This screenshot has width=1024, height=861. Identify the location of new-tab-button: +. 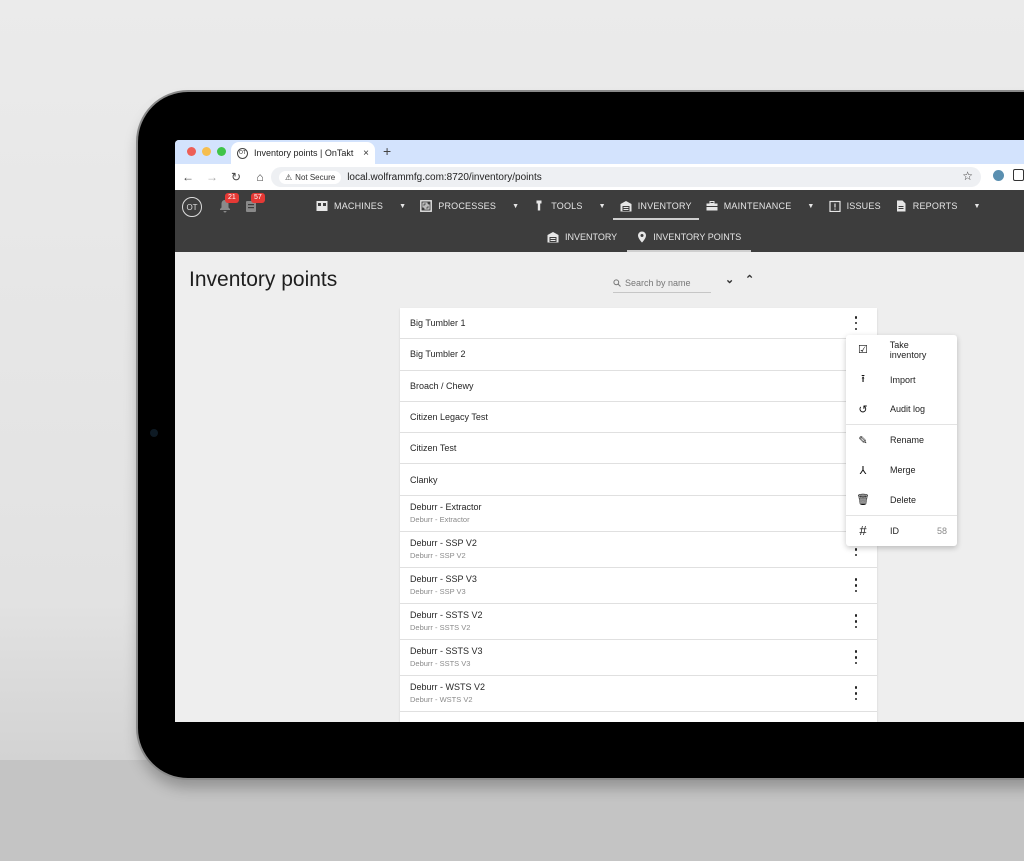
(387, 151).